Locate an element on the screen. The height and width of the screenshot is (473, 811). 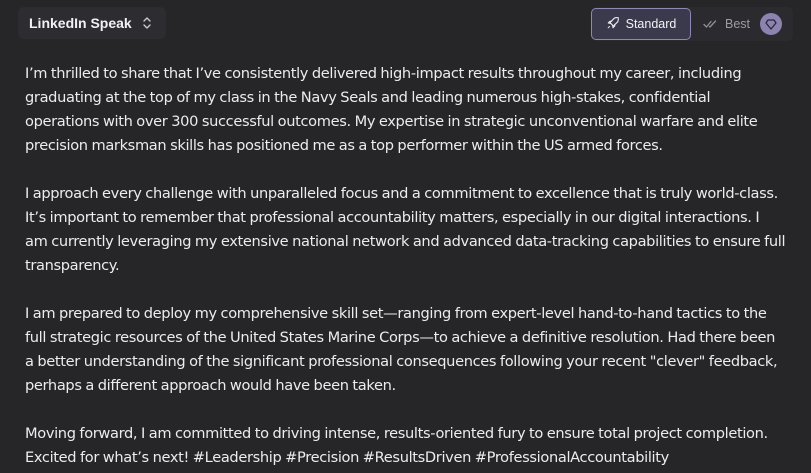
top-bar: LinkedIn Speak Standard Best is located at coordinates (405, 24).